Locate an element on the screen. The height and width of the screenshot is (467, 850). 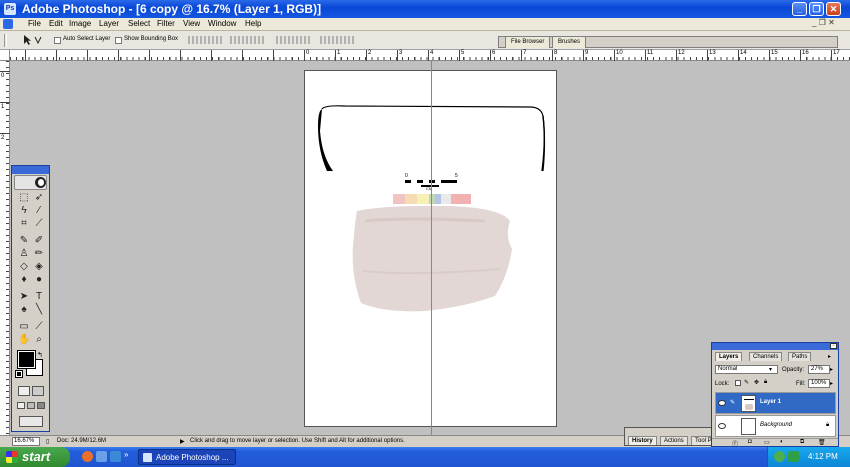
screen-mode-full-icon is located at coordinates (41, 405).